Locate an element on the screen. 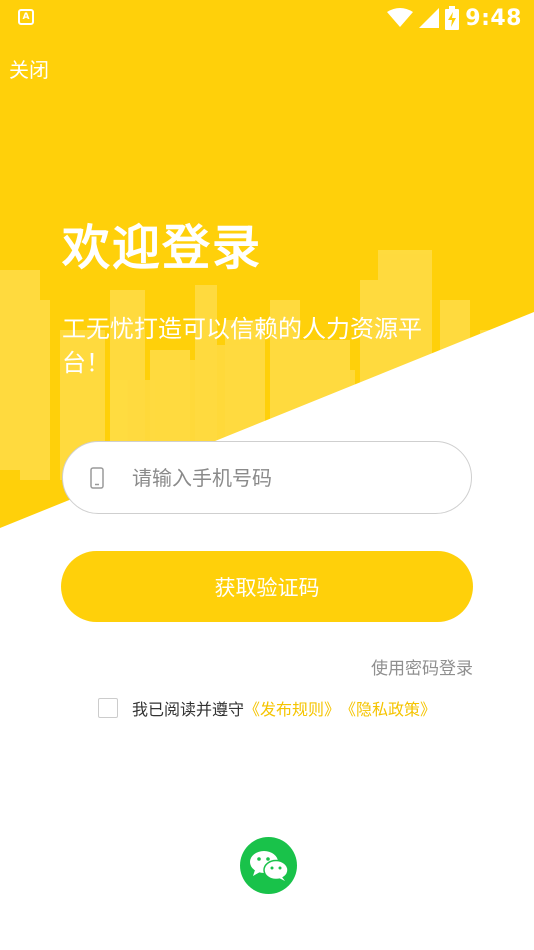 This screenshot has width=534, height=950. agreement-row: 我已阅读并遵守 《发布规则》 《隐私政策》 is located at coordinates (267, 708).